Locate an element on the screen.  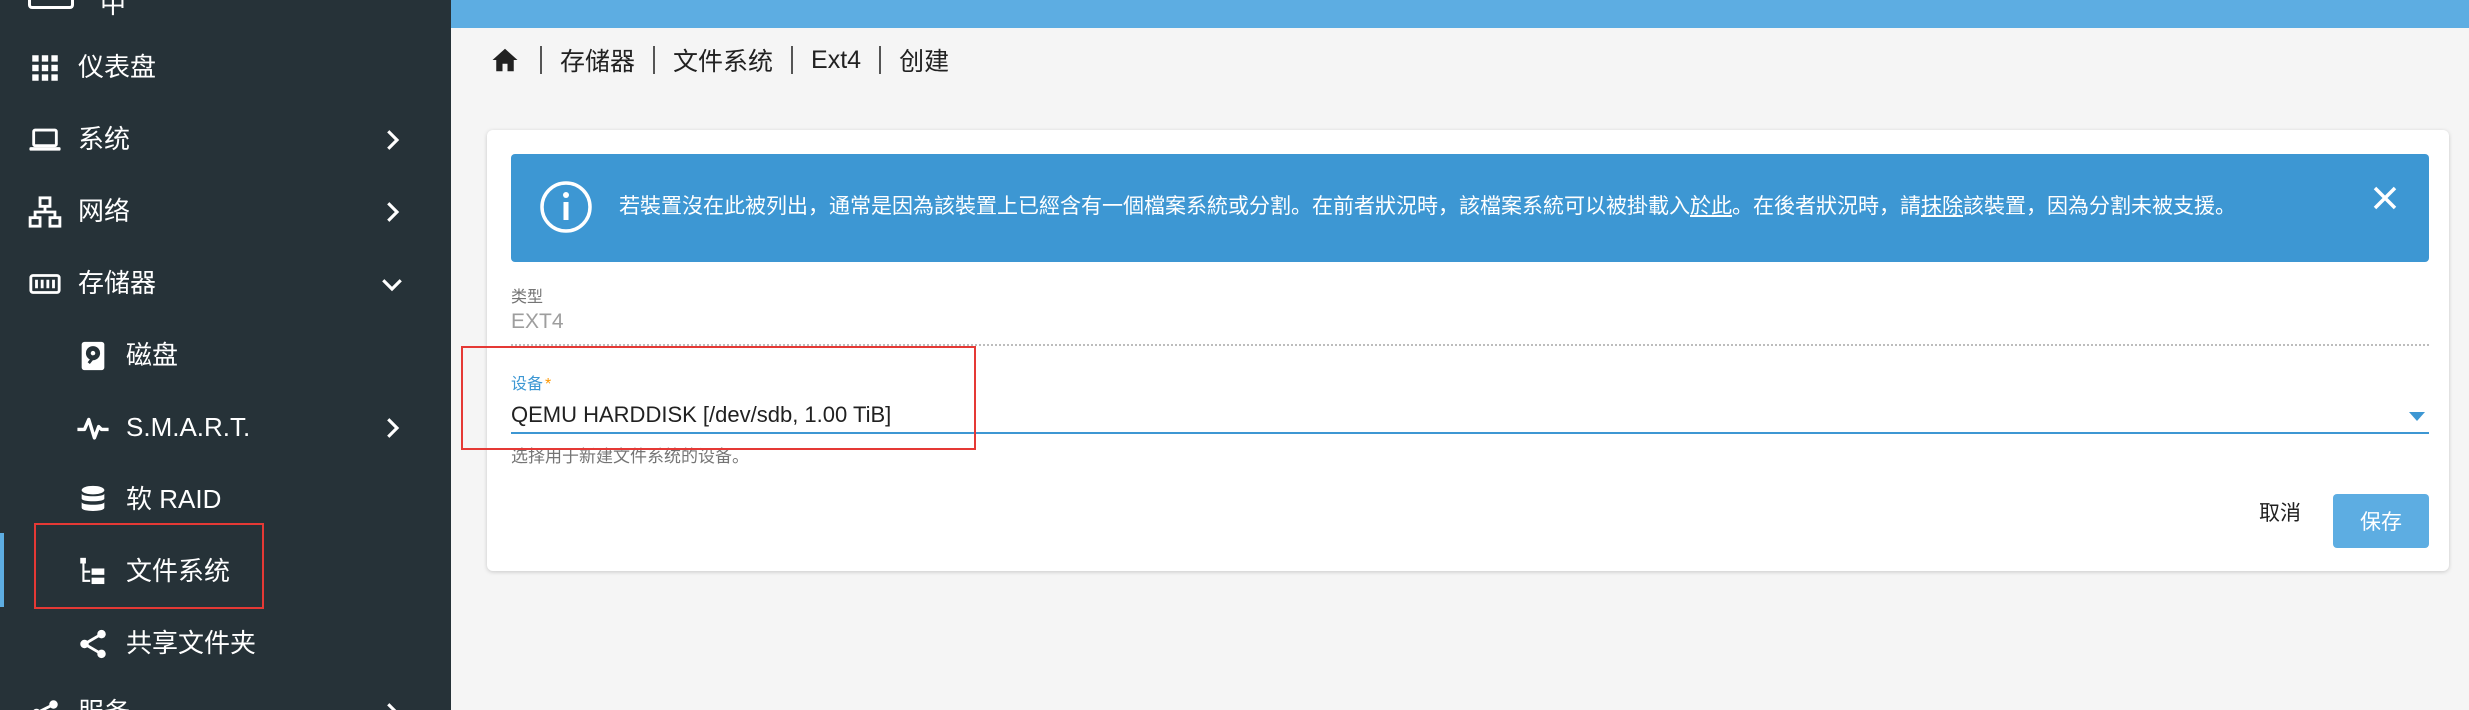
device-label: 设备 * is located at coordinates (531, 382).